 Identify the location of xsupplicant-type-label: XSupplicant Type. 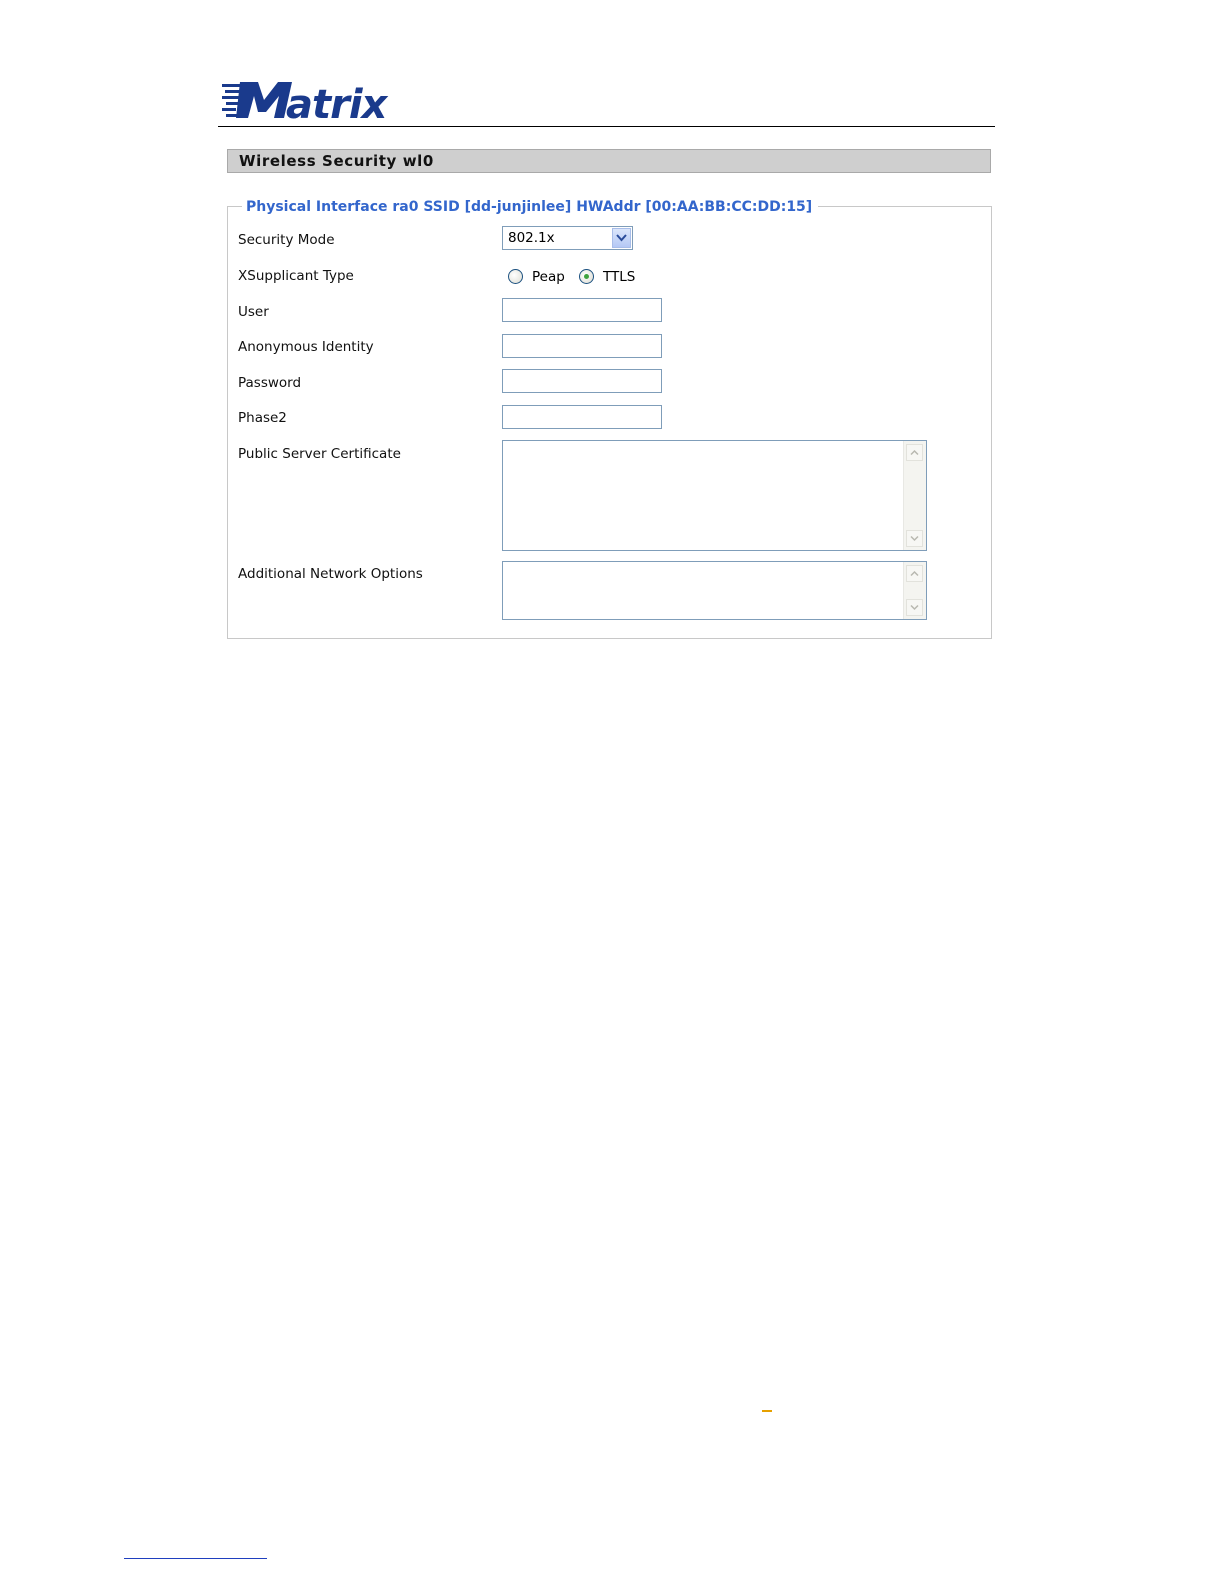
(296, 276).